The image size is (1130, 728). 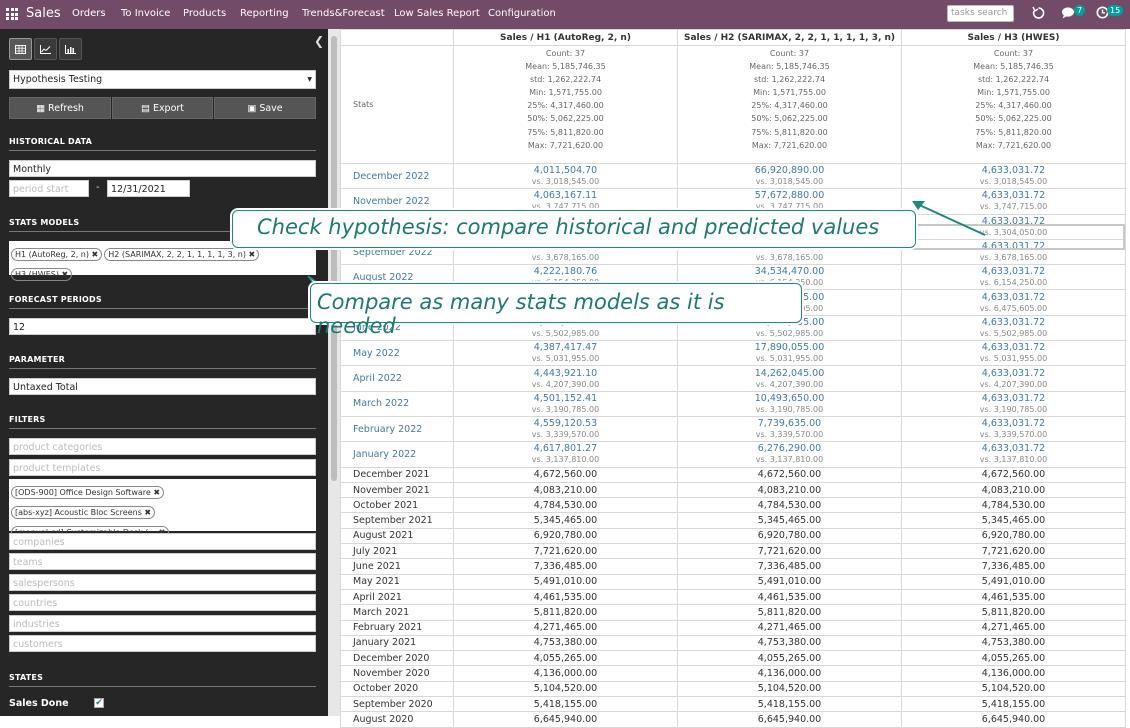 What do you see at coordinates (789, 597) in the screenshot?
I see `history-value-cell: 4,461,535.00` at bounding box center [789, 597].